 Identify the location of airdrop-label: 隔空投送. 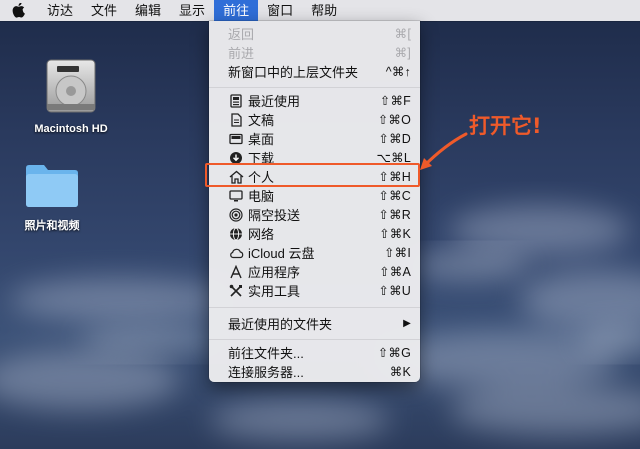
(274, 215).